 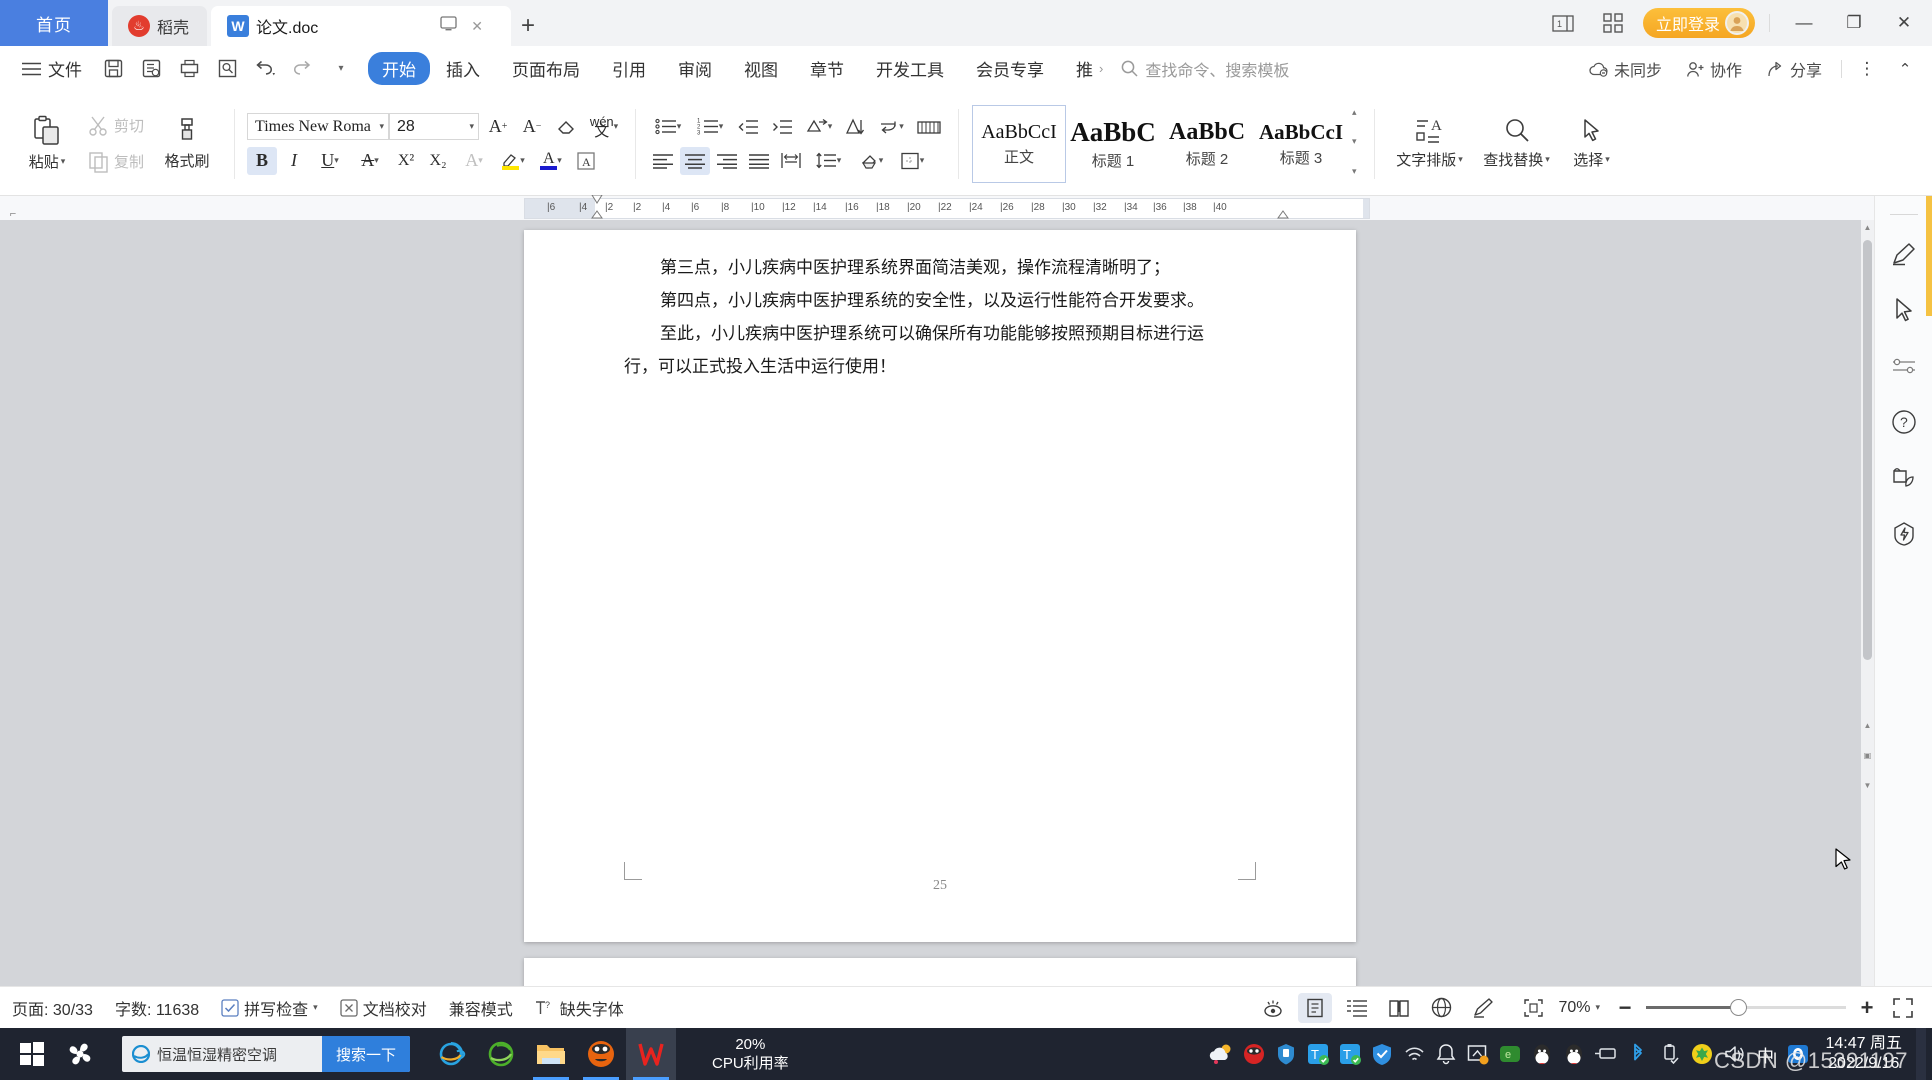 What do you see at coordinates (269, 1008) in the screenshot?
I see `spellcheck-toggle: 拼写检查 ▾` at bounding box center [269, 1008].